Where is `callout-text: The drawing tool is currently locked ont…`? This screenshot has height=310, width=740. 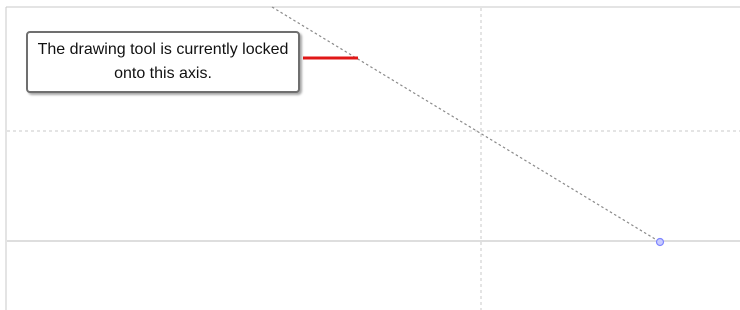
callout-text: The drawing tool is currently locked ont… is located at coordinates (163, 61).